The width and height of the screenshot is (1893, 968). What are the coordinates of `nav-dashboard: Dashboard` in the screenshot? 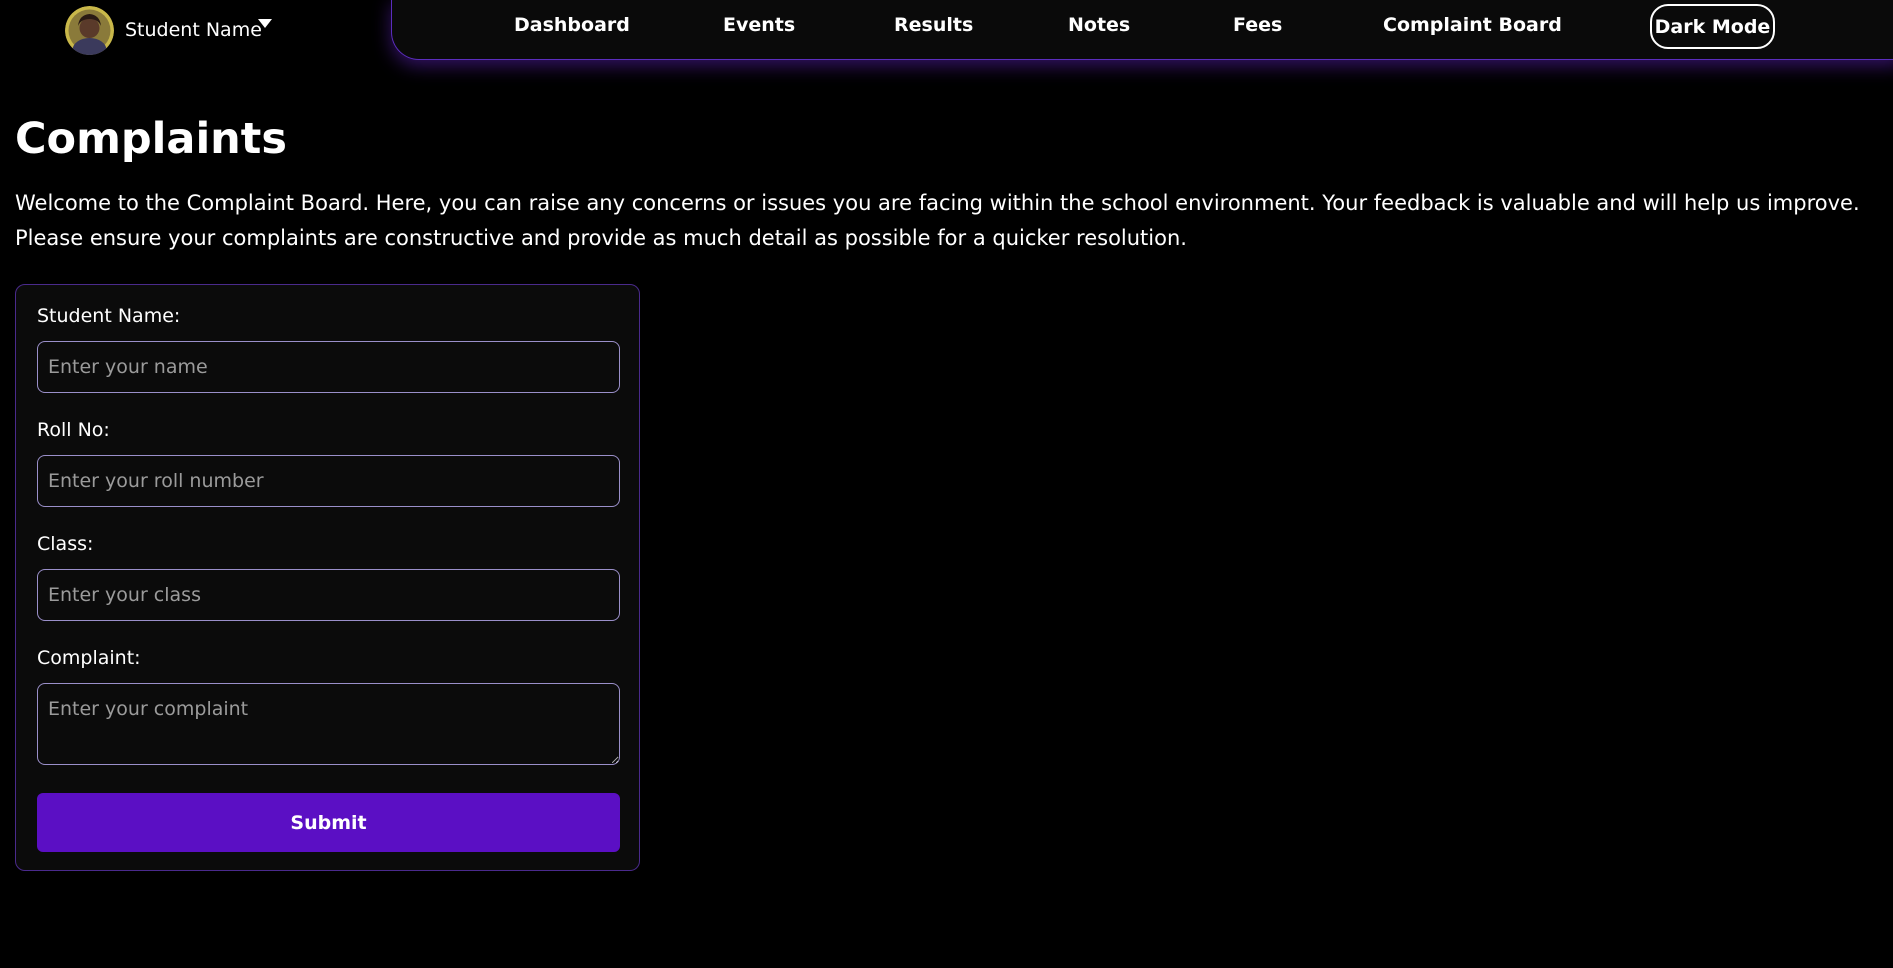 It's located at (572, 25).